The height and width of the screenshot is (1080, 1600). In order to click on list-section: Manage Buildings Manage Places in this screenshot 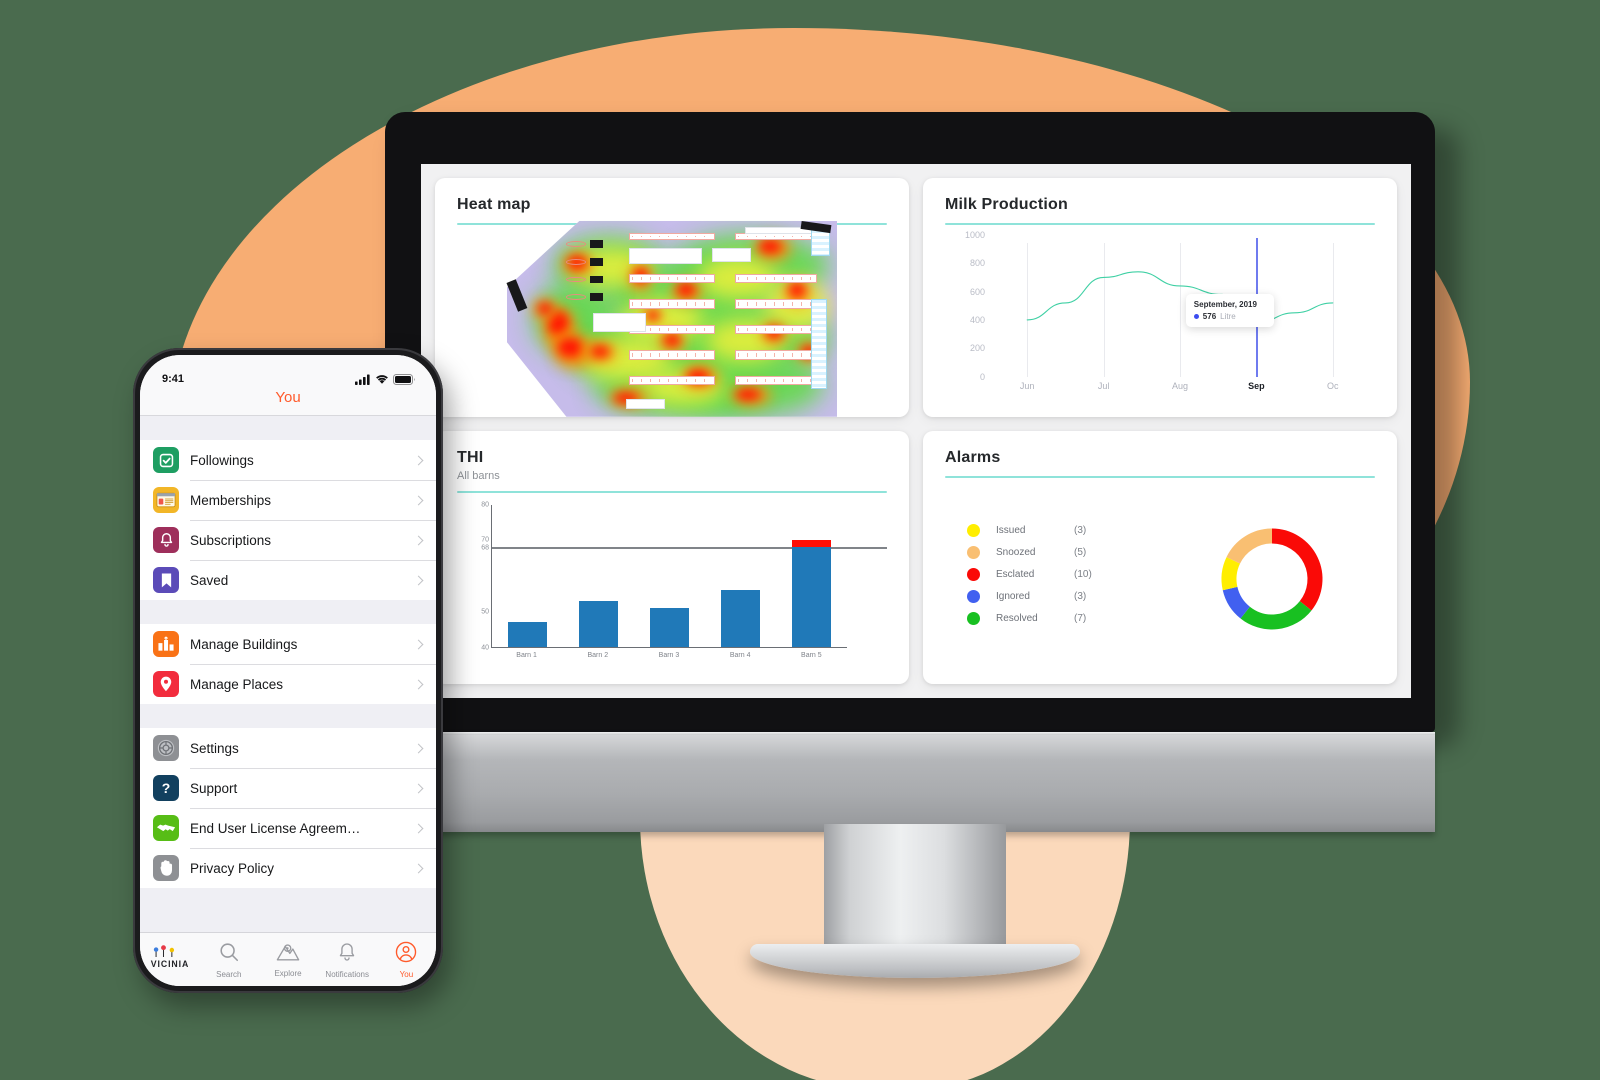, I will do `click(288, 664)`.